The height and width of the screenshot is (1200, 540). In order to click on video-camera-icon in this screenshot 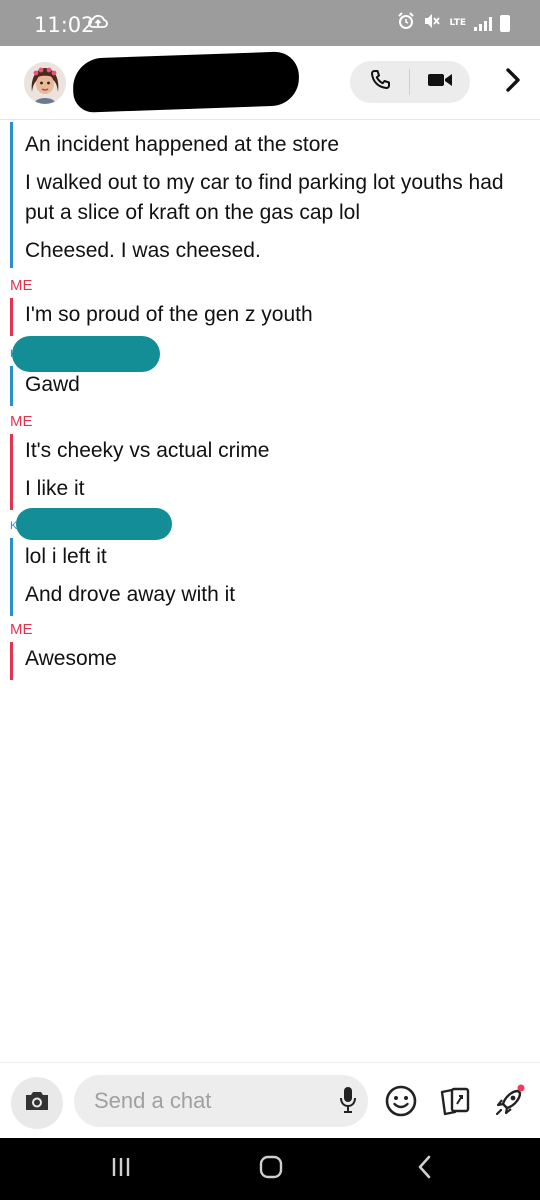, I will do `click(440, 82)`.